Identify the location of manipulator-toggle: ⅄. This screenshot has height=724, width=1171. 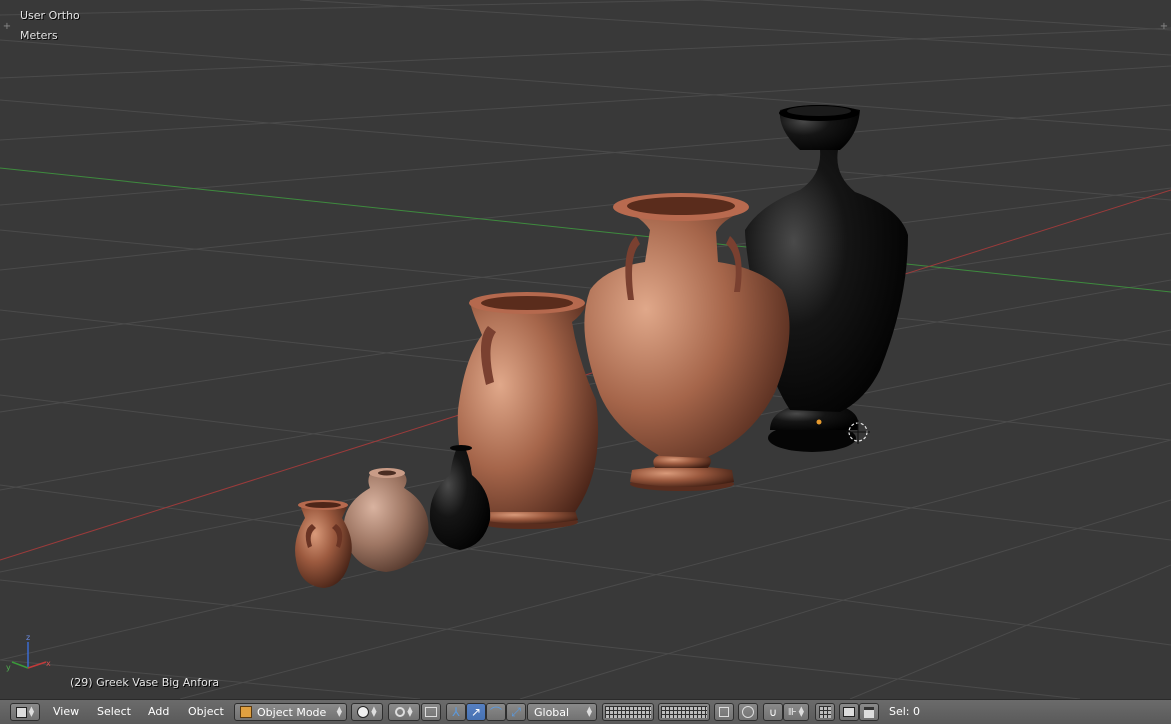
(456, 712).